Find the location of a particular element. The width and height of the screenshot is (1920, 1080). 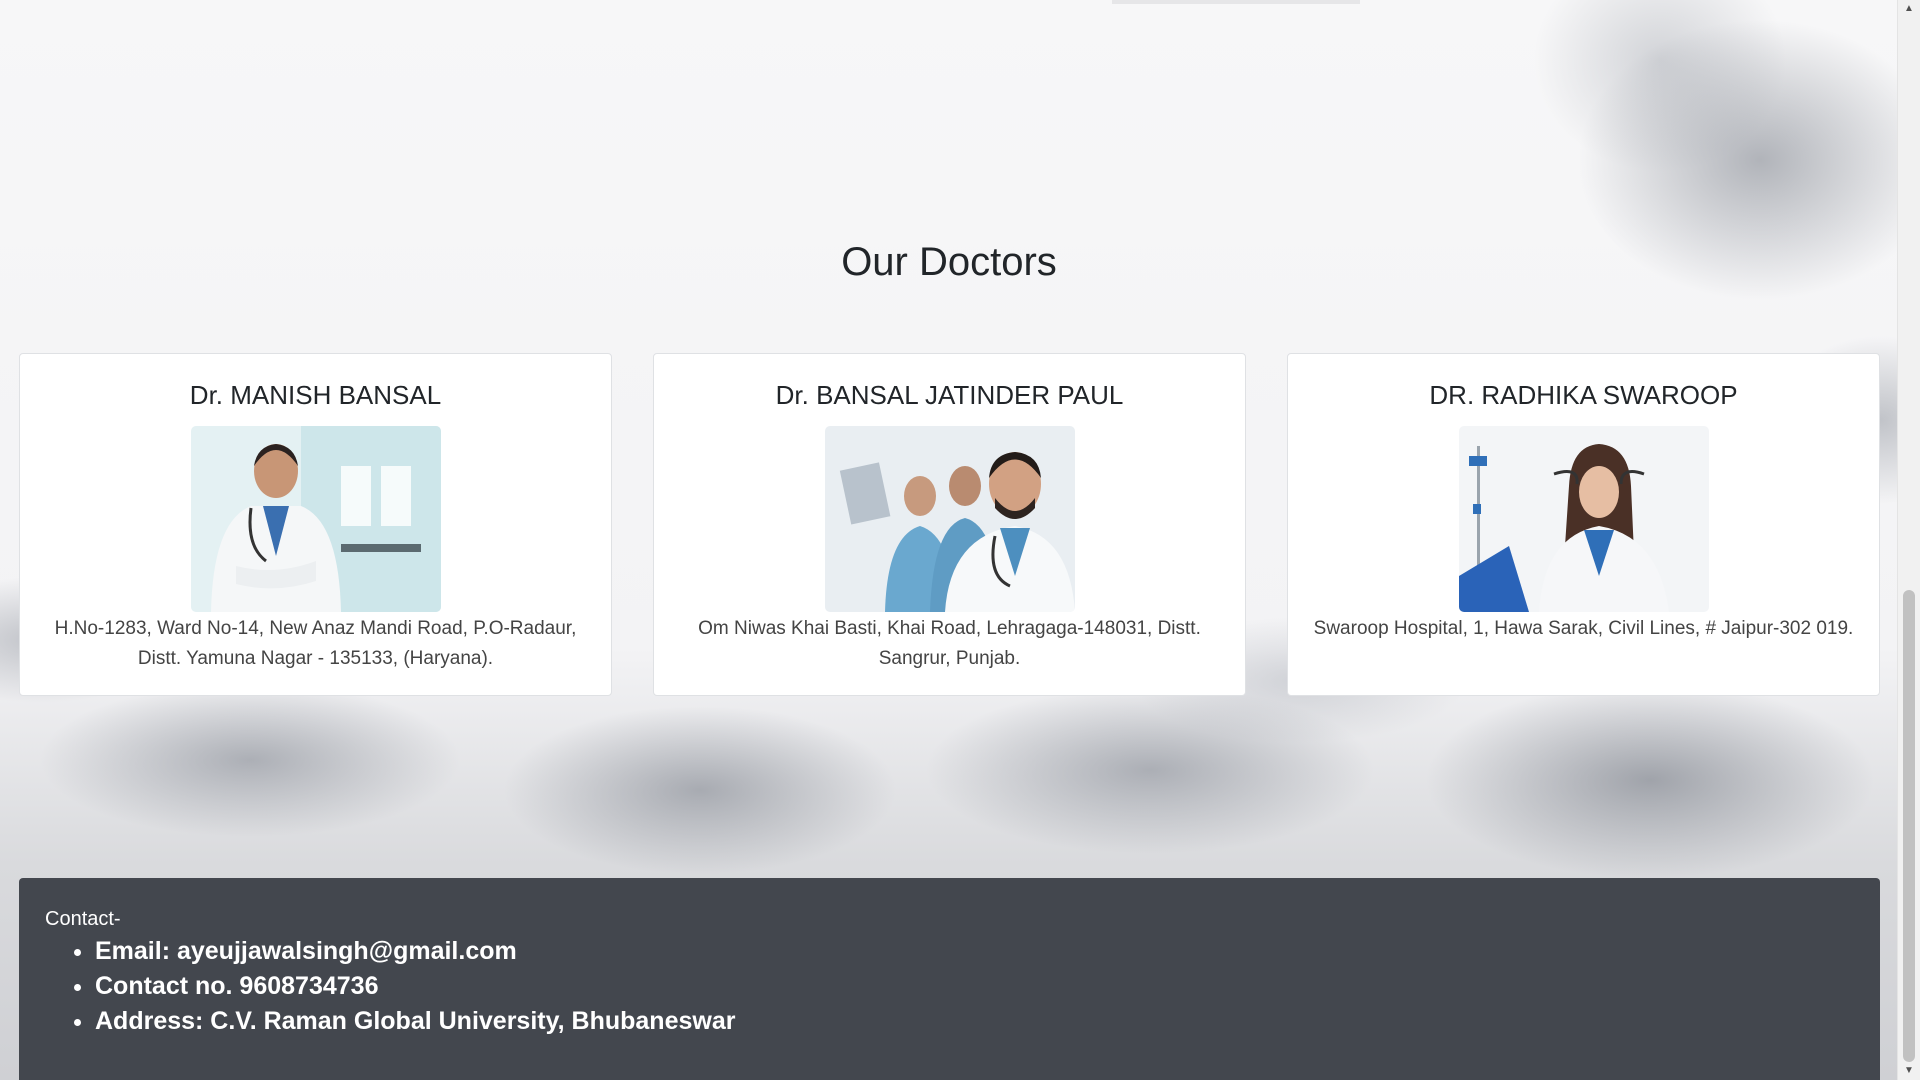

doctor-name: DR. RADHIKA SWAROOP is located at coordinates (1583, 395).